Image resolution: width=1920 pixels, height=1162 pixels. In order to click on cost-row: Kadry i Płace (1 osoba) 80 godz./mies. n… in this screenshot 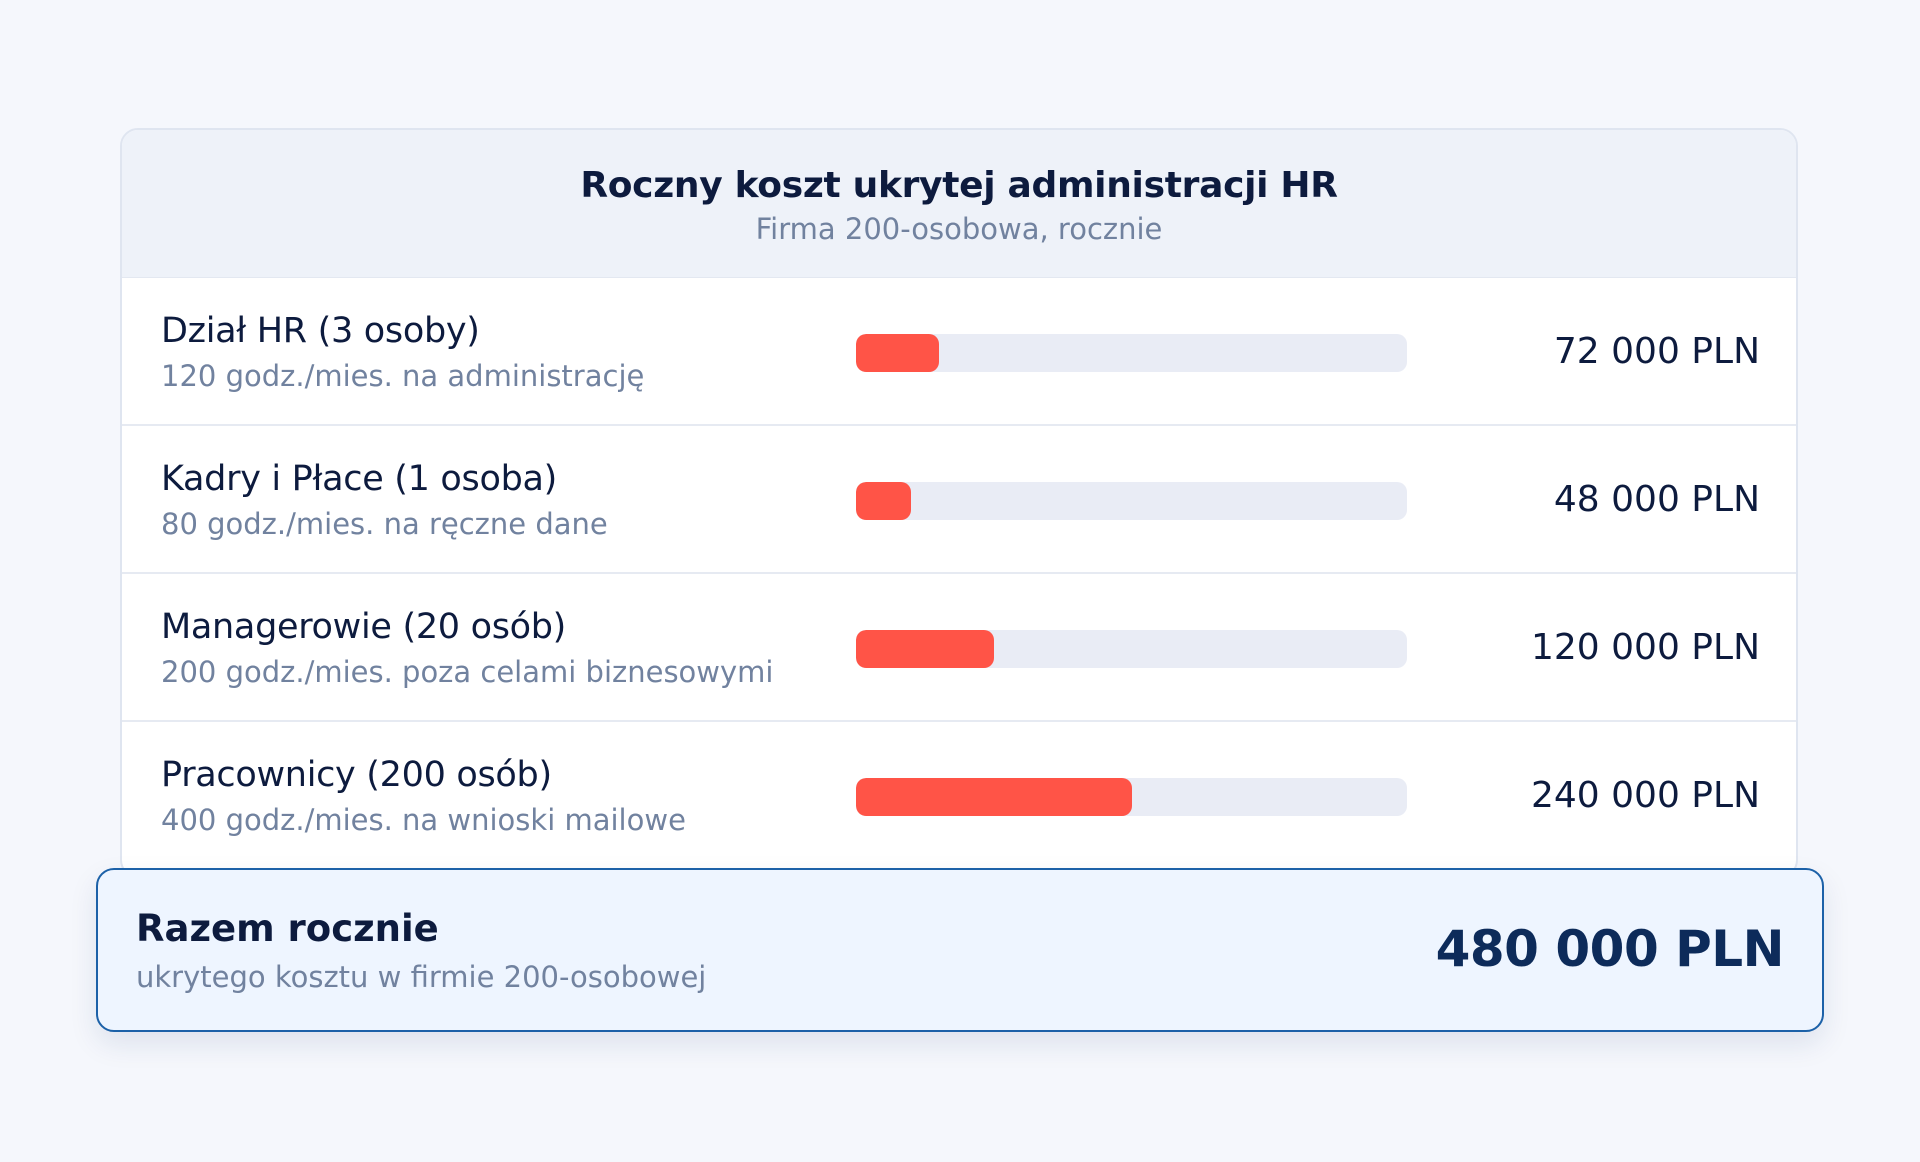, I will do `click(959, 500)`.